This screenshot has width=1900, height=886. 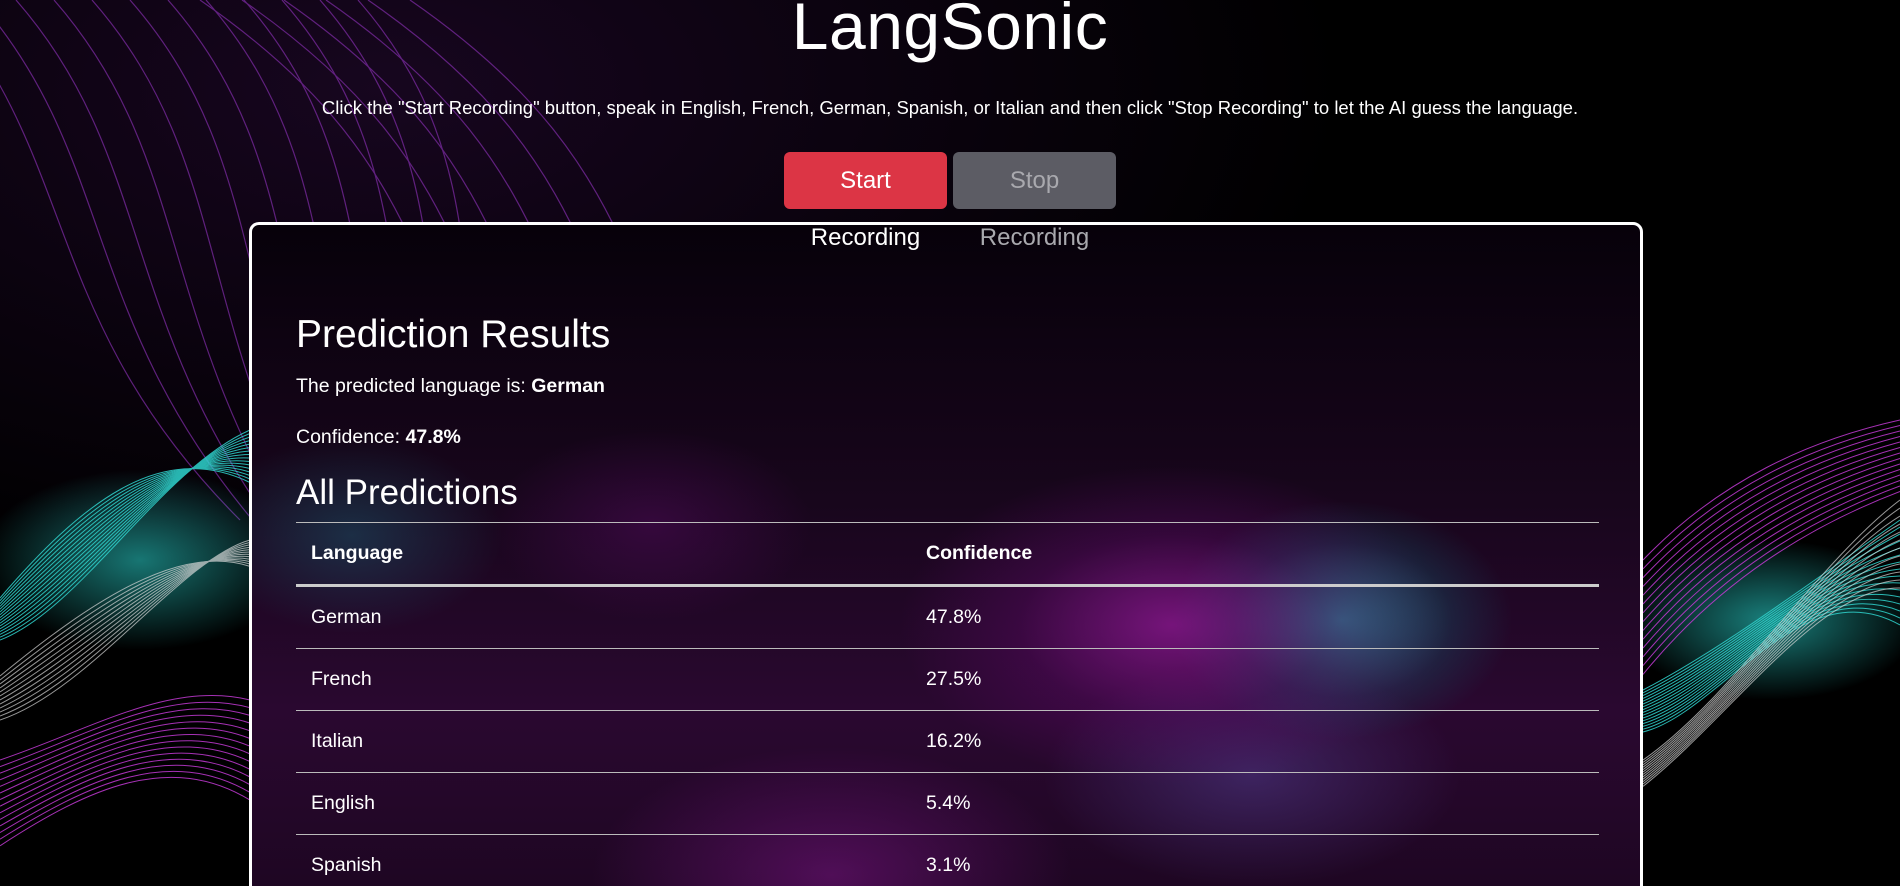 I want to click on predicted-language-label: The predicted language is:, so click(x=414, y=386).